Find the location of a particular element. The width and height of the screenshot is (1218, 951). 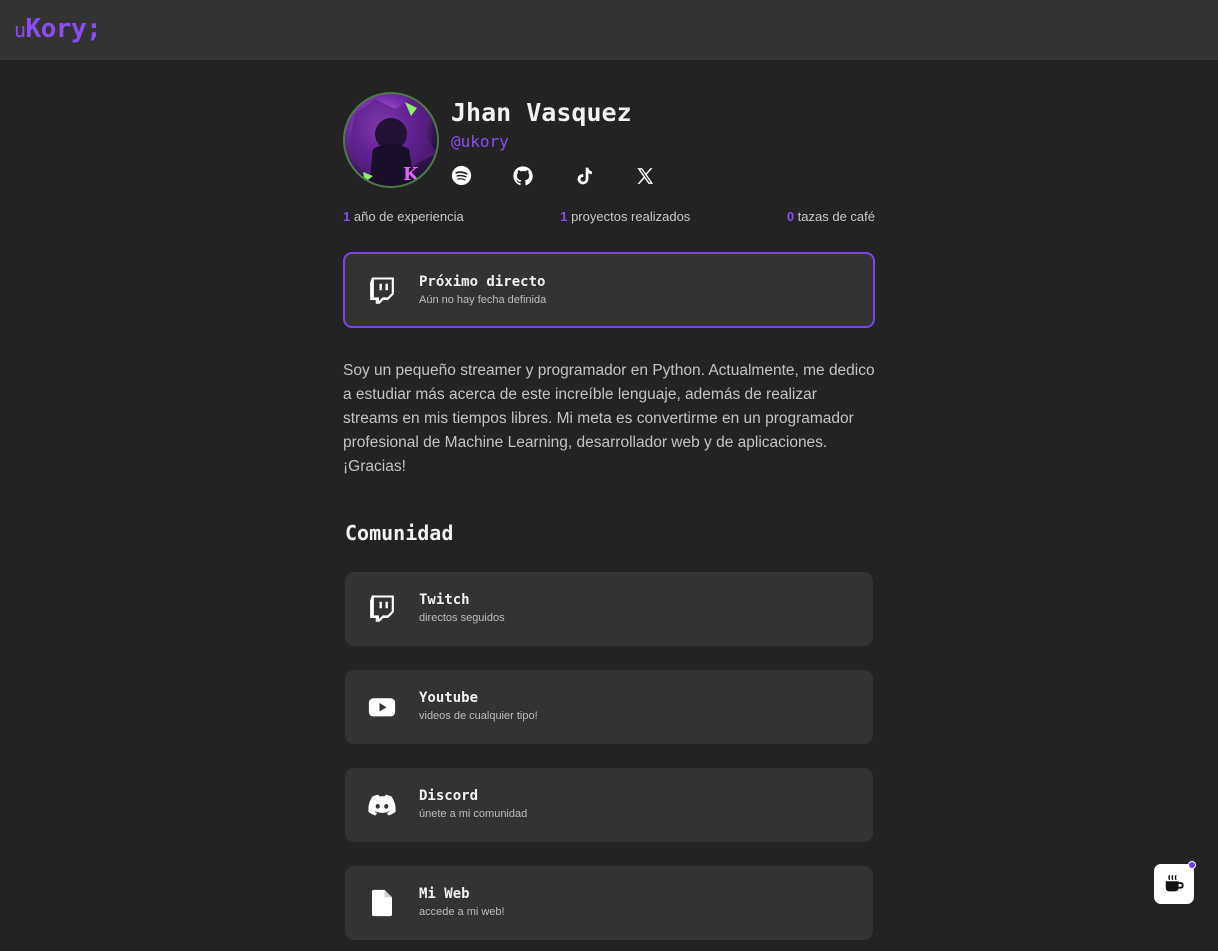

notification-dot is located at coordinates (1192, 865).